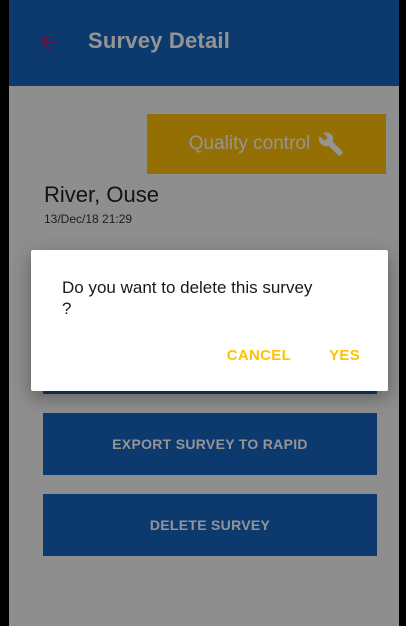 This screenshot has width=406, height=626. Describe the element at coordinates (344, 355) in the screenshot. I see `yes-button: YES` at that location.